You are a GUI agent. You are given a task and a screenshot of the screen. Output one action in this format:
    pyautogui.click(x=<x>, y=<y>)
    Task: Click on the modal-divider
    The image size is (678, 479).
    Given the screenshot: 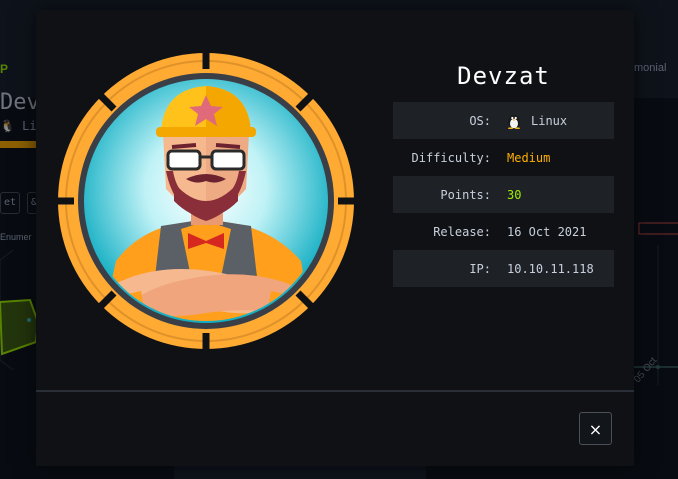 What is the action you would take?
    pyautogui.click(x=335, y=391)
    